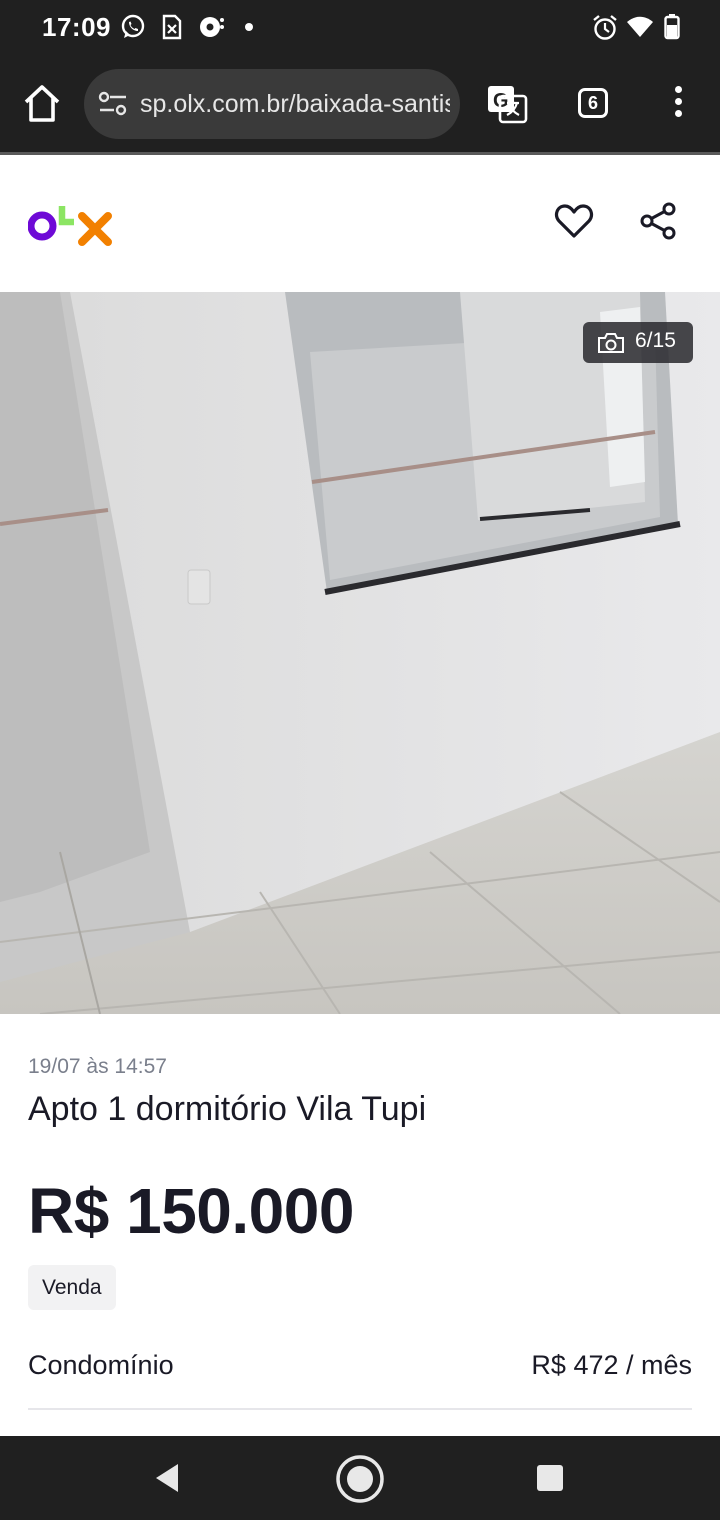 Image resolution: width=720 pixels, height=1520 pixels. Describe the element at coordinates (550, 1478) in the screenshot. I see `recents-icon` at that location.